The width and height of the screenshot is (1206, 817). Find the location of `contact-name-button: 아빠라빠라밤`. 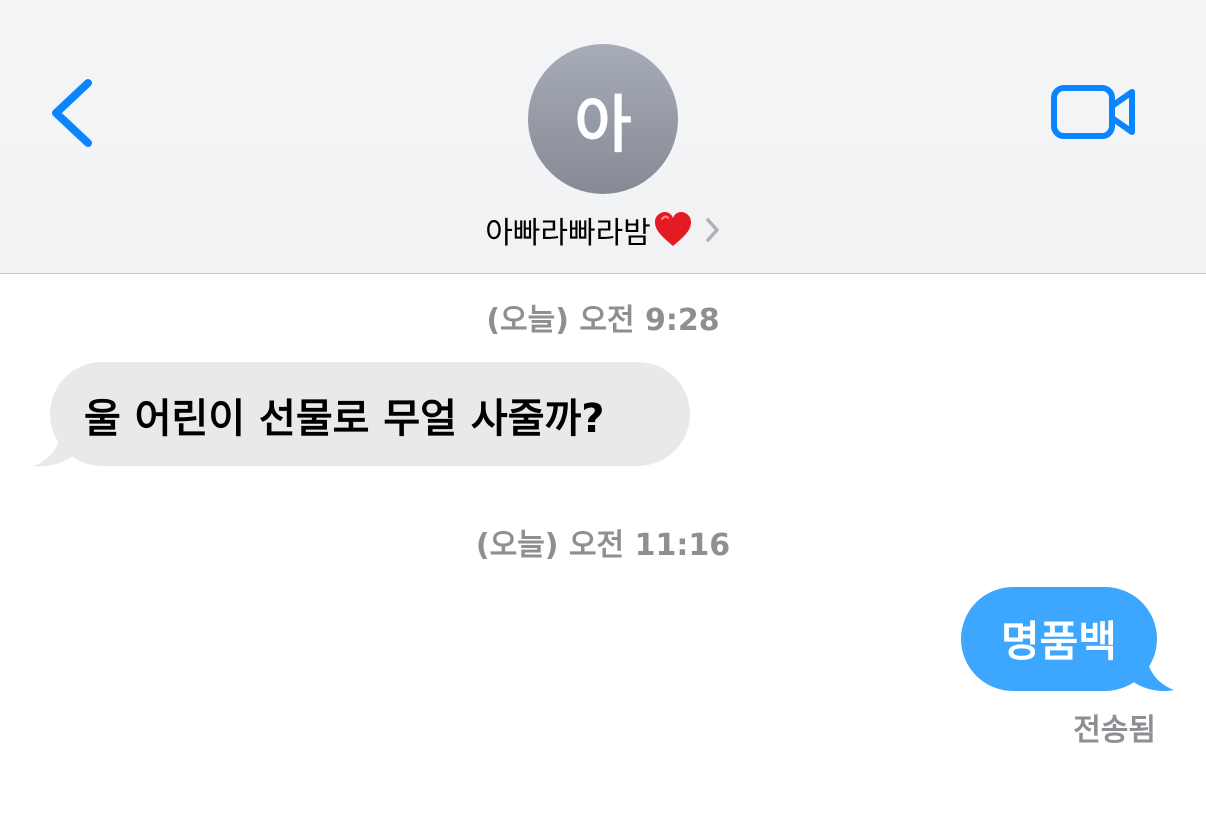

contact-name-button: 아빠라빠라밤 is located at coordinates (603, 230).